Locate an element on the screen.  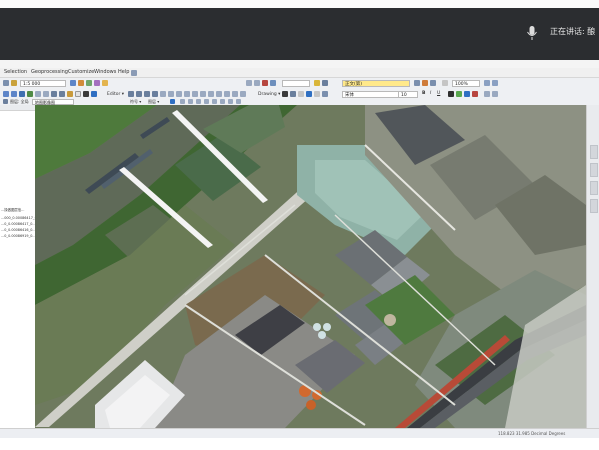
font-color-icon is located at coordinates (451, 94).